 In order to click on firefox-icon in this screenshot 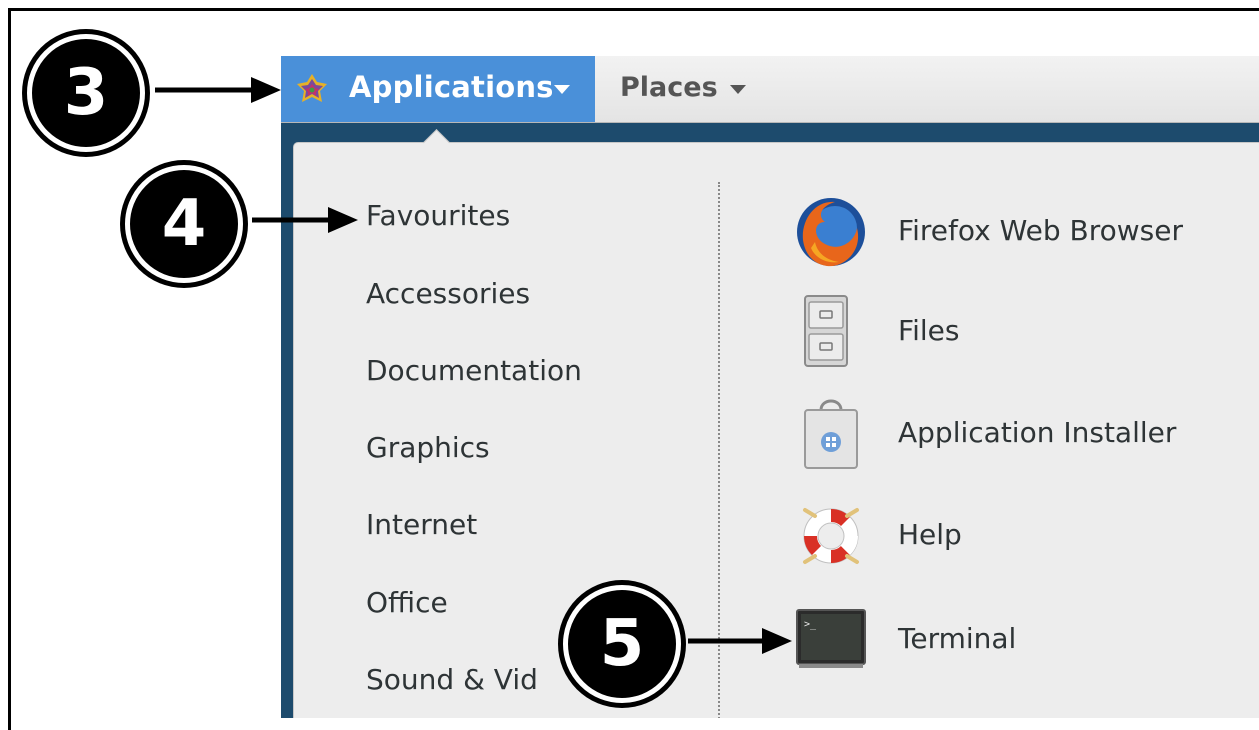, I will do `click(831, 232)`.